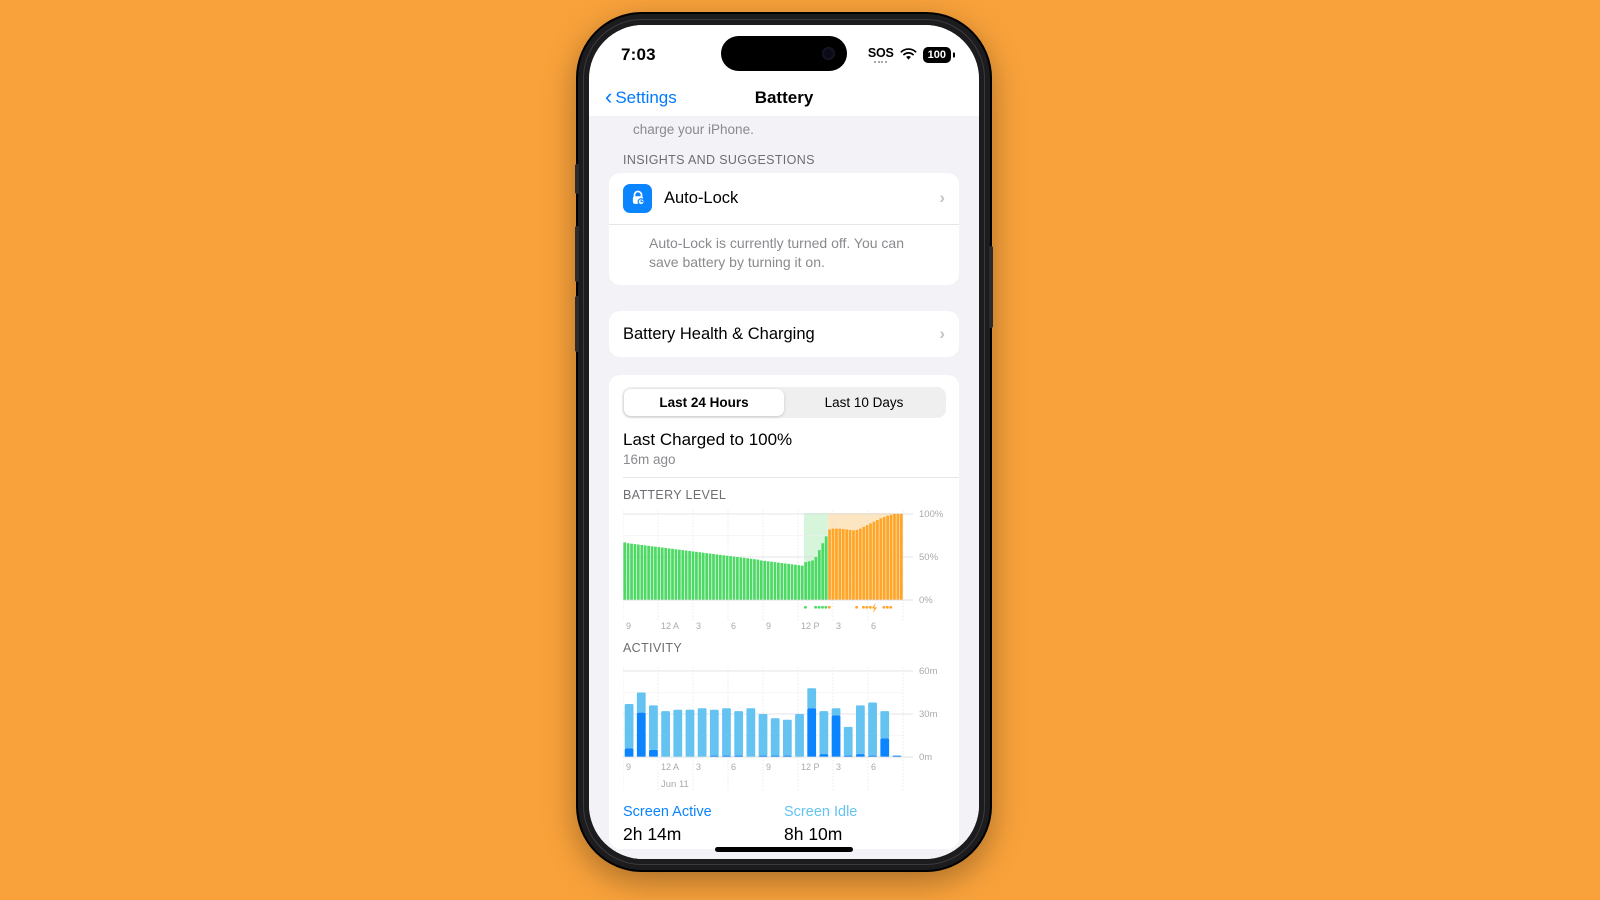 Image resolution: width=1600 pixels, height=900 pixels. Describe the element at coordinates (784, 198) in the screenshot. I see `auto-lock-row: Auto-Lock ›` at that location.